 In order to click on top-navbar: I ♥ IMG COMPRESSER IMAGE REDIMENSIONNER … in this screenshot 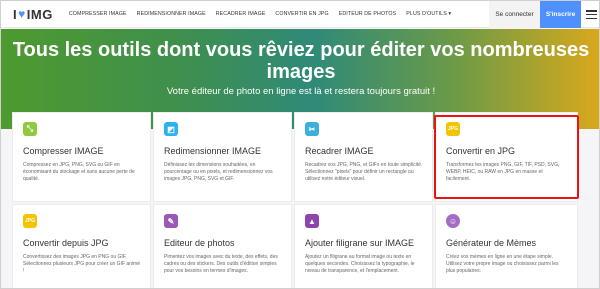, I will do `click(300, 14)`.